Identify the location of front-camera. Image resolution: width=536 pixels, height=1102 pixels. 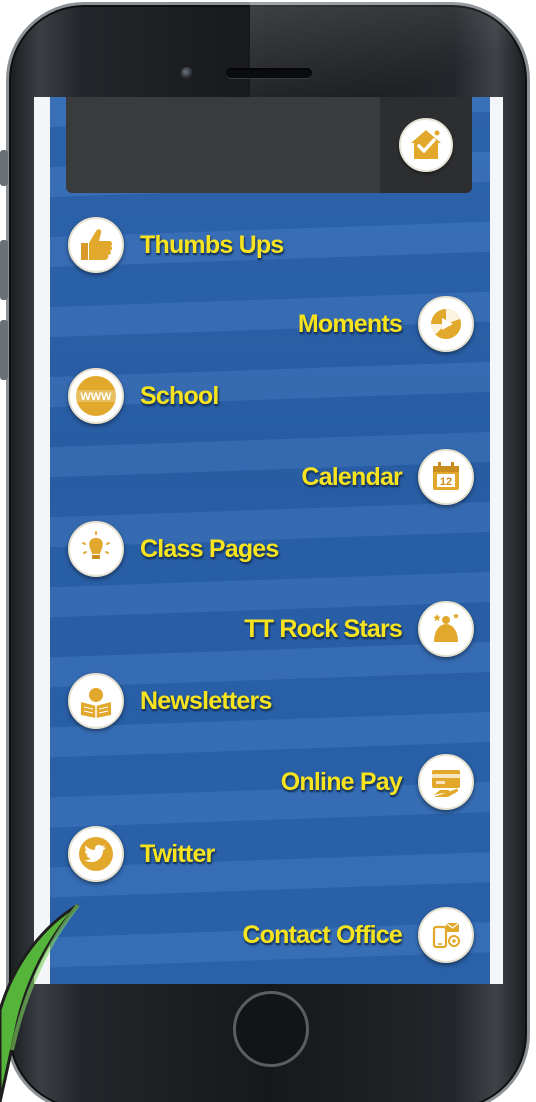
(187, 73).